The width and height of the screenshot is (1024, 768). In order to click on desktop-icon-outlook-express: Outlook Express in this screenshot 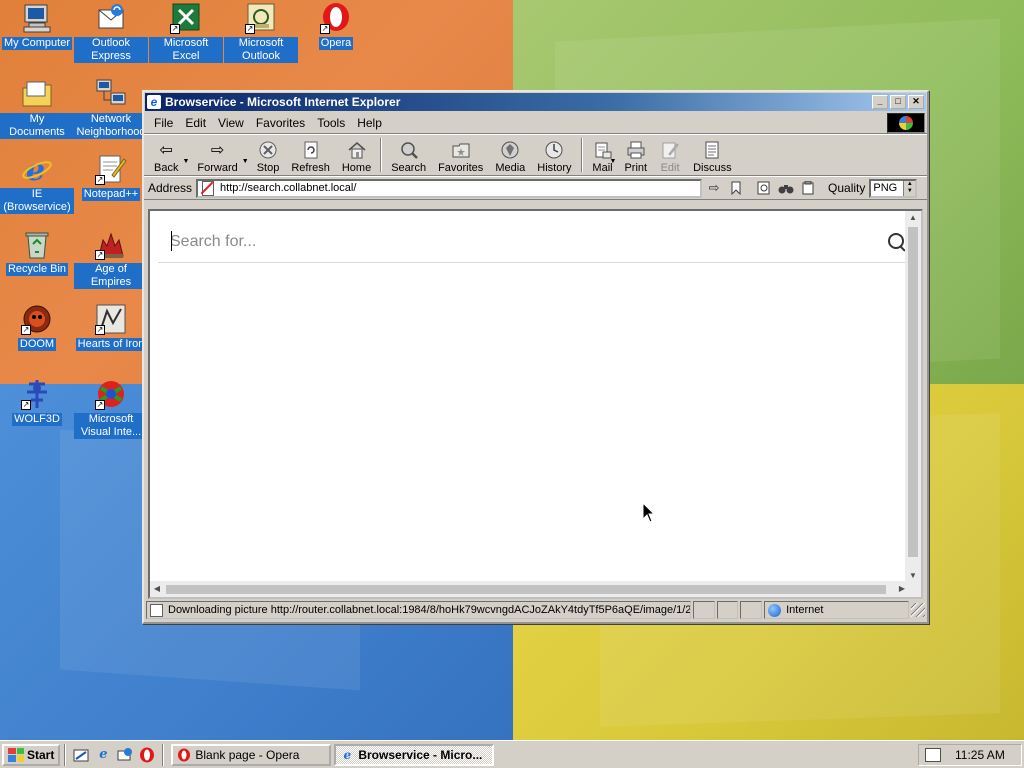, I will do `click(111, 32)`.